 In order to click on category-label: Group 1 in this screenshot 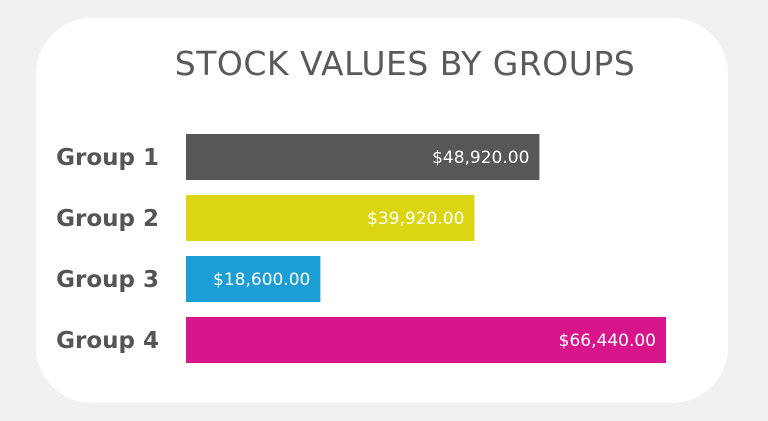, I will do `click(107, 158)`.